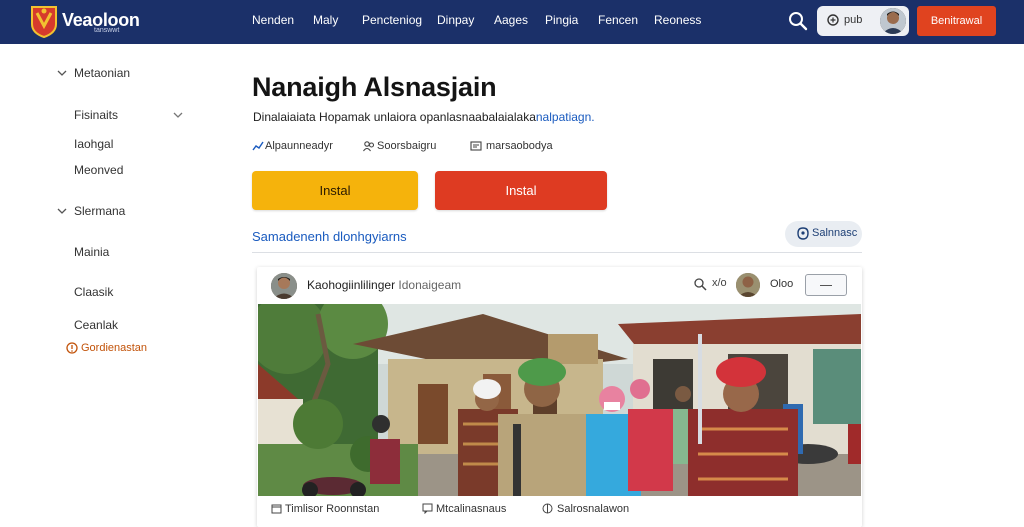  Describe the element at coordinates (299, 146) in the screenshot. I see `meta-item-1: Alpaunneadyr` at that location.